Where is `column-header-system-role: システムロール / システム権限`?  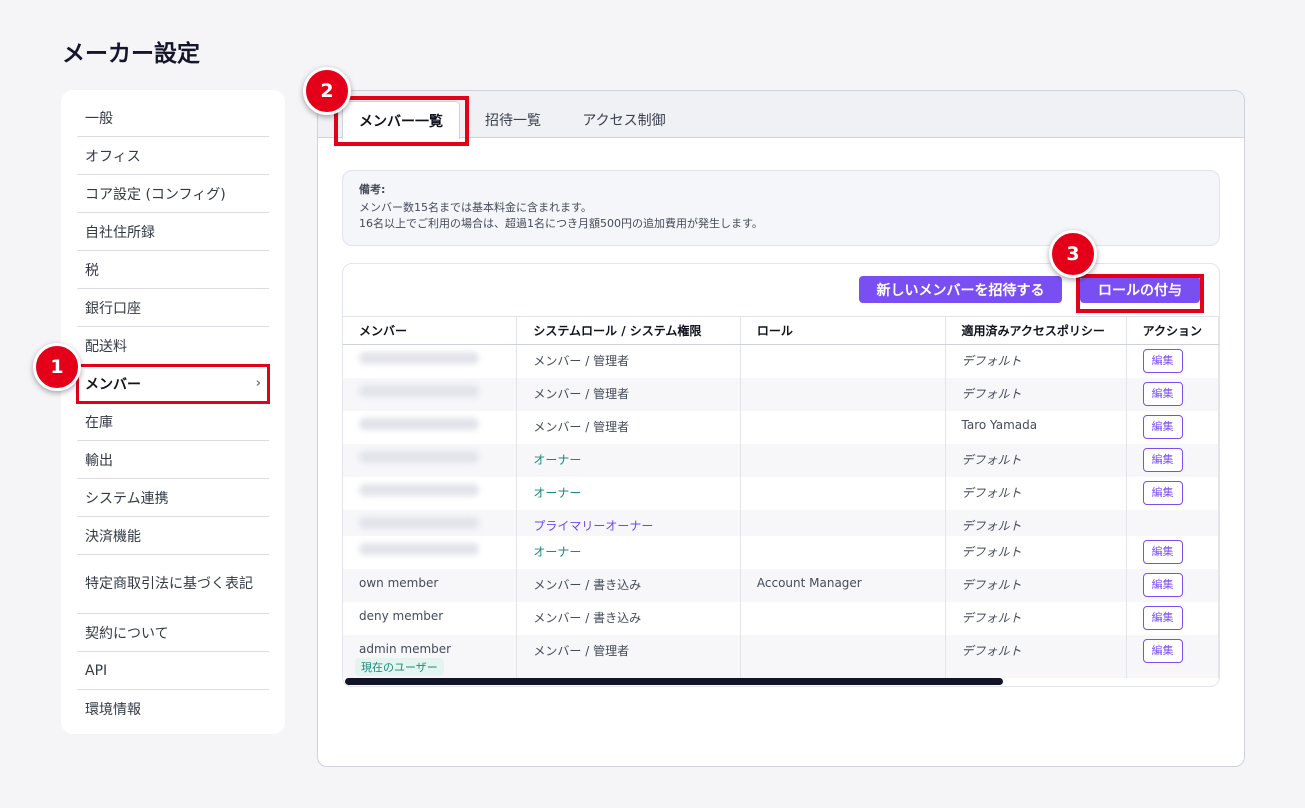
column-header-system-role: システムロール / システム権限 is located at coordinates (628, 330).